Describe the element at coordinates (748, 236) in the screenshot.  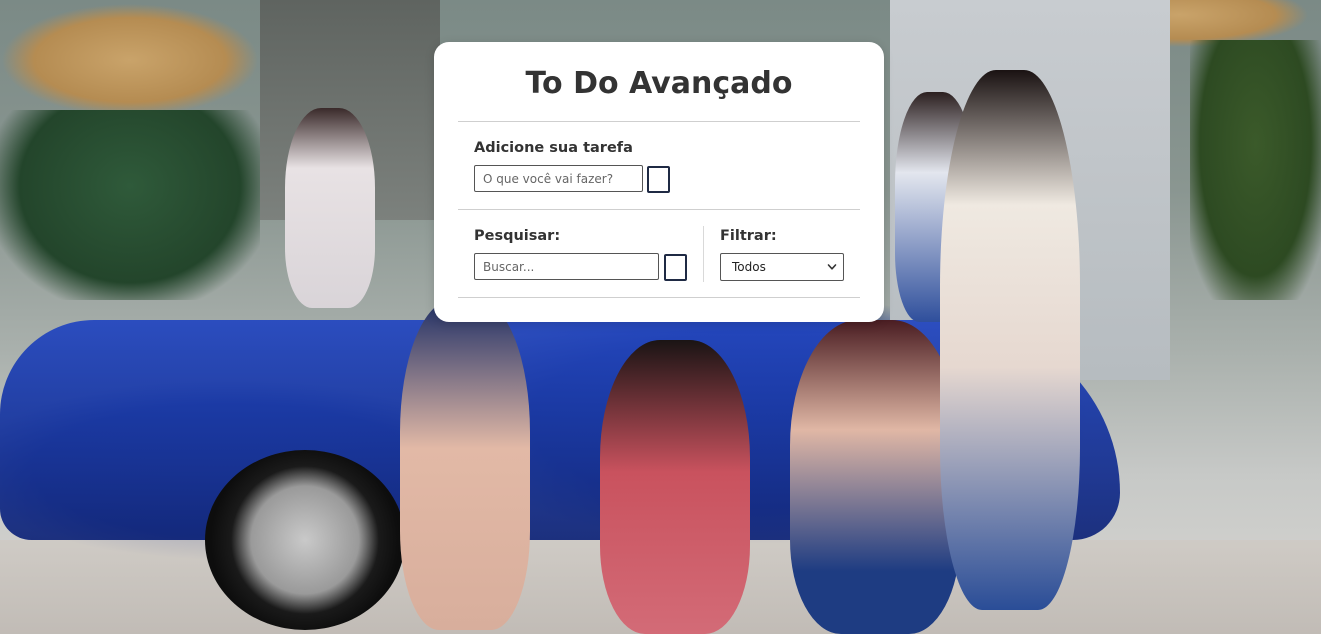
I see `filter-label: Filtrar:` at that location.